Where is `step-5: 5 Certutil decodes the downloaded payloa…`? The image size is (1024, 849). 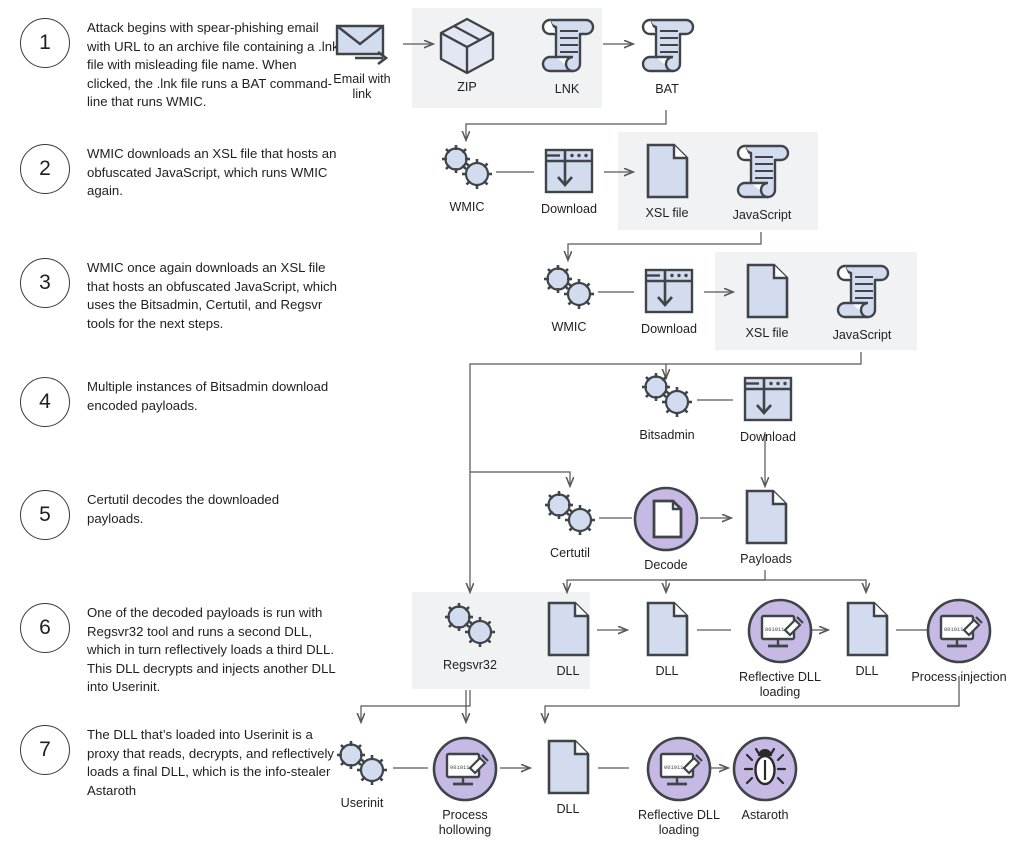
step-5: 5 Certutil decodes the downloaded payloa… is located at coordinates (179, 515).